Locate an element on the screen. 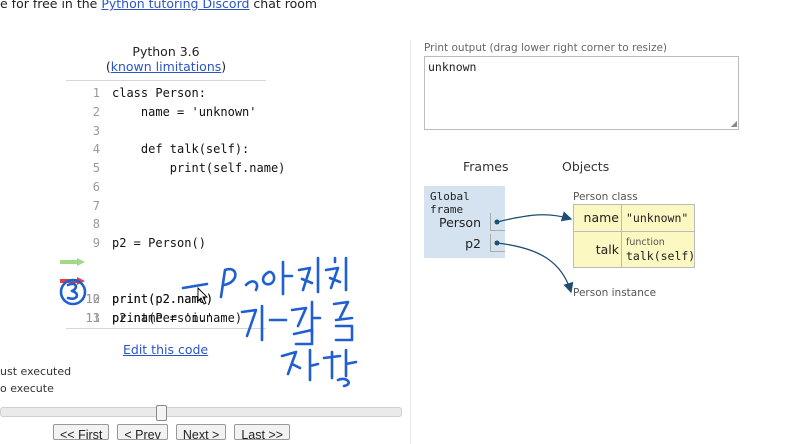 Image resolution: width=799 pixels, height=444 pixels. known-limitations-link: known limitations is located at coordinates (166, 66).